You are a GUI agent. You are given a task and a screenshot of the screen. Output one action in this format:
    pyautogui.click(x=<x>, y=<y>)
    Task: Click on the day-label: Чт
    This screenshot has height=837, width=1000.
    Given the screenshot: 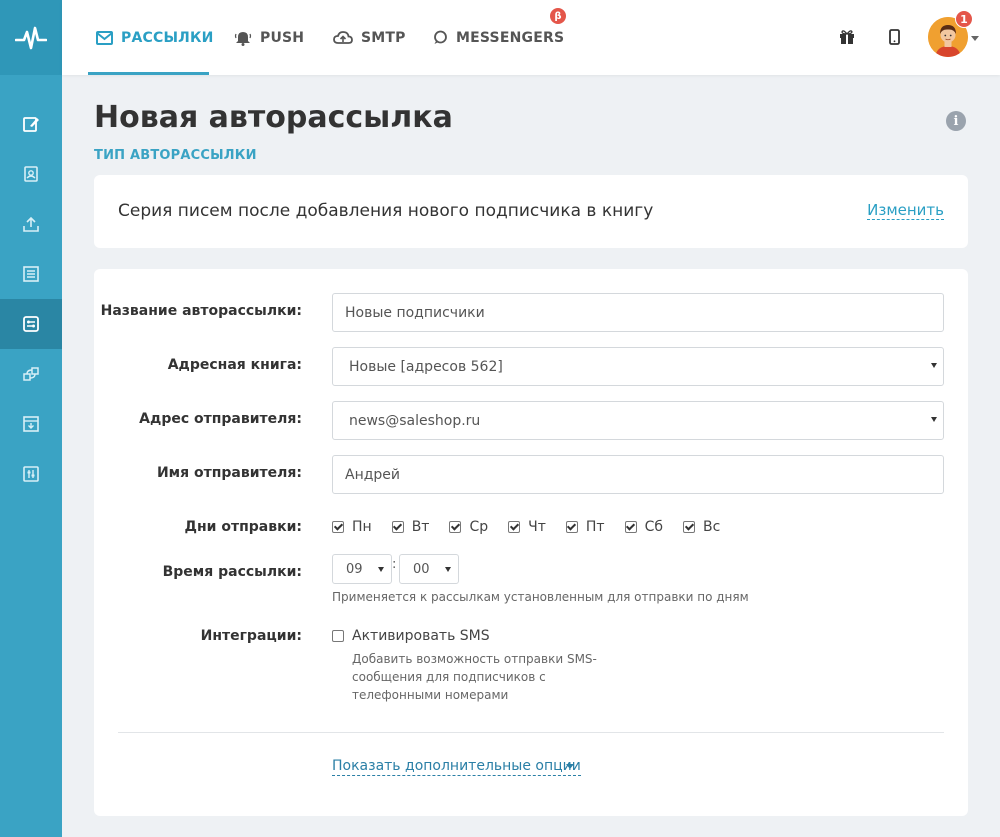 What is the action you would take?
    pyautogui.click(x=537, y=527)
    